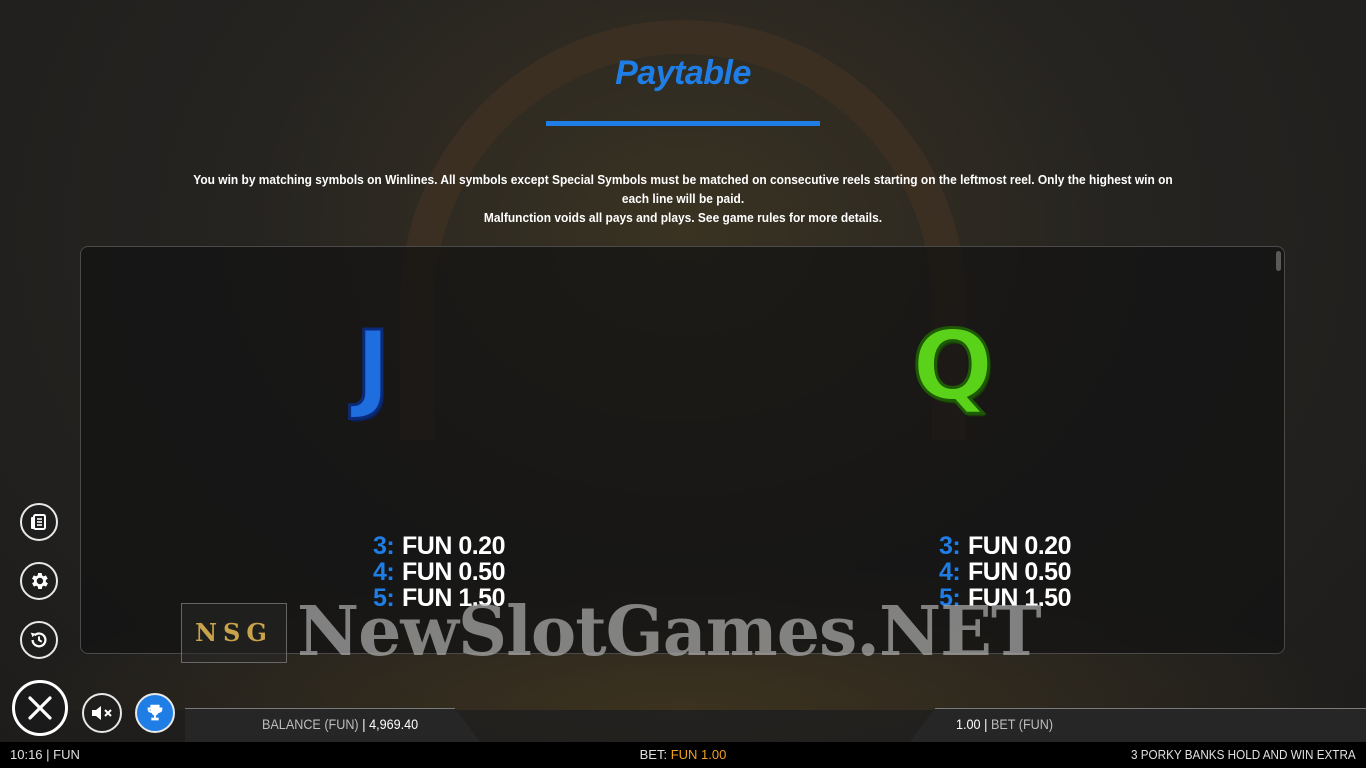 The height and width of the screenshot is (768, 1366). I want to click on watermark-logo: NSG, so click(234, 633).